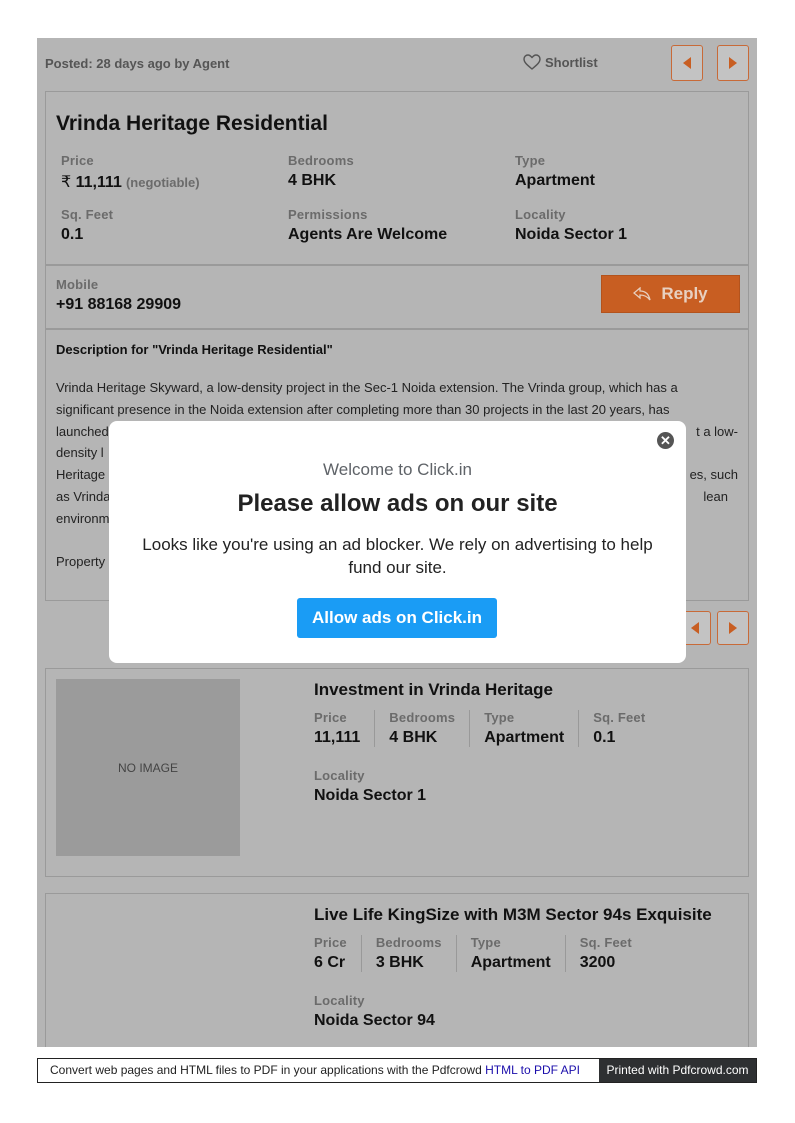 This screenshot has height=1123, width=795. I want to click on footer-printed: Printed with Pdfcrowd.com, so click(677, 1070).